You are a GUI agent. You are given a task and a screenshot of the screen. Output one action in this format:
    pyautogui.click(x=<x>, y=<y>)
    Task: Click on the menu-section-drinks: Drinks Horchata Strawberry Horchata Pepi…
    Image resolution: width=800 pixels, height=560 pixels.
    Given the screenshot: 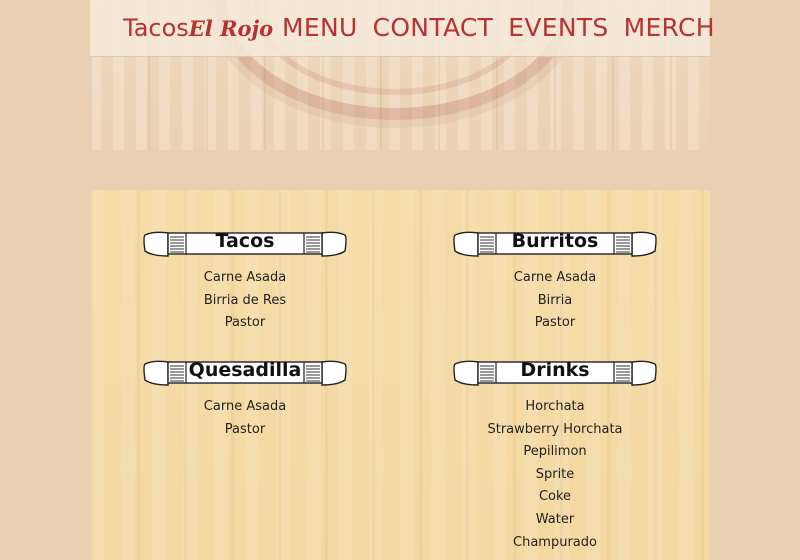 What is the action you would take?
    pyautogui.click(x=555, y=456)
    